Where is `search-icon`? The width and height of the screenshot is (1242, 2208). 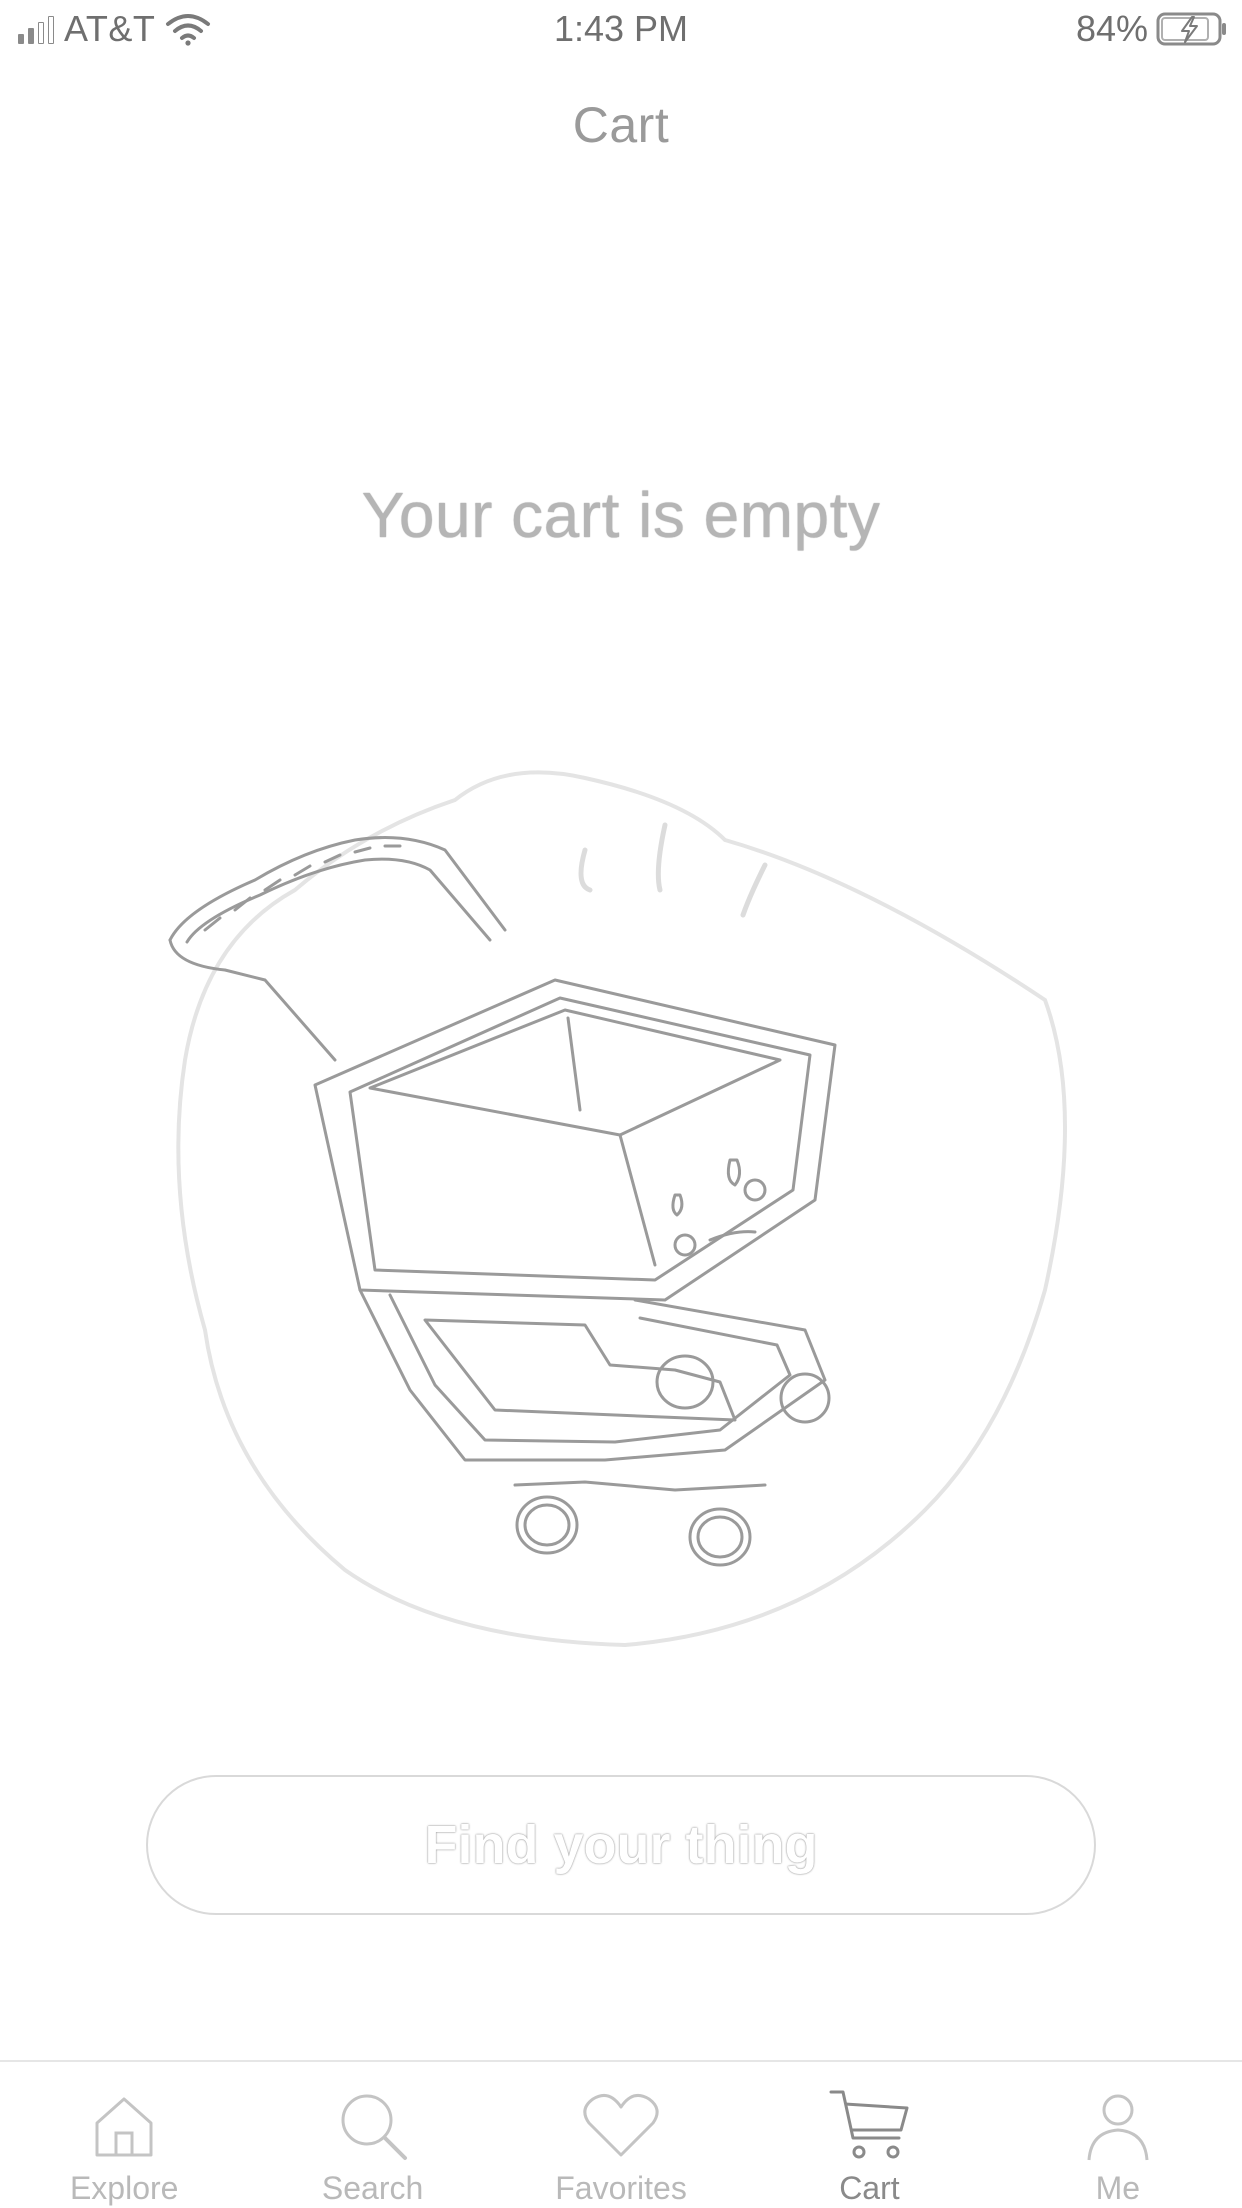
search-icon is located at coordinates (374, 2127).